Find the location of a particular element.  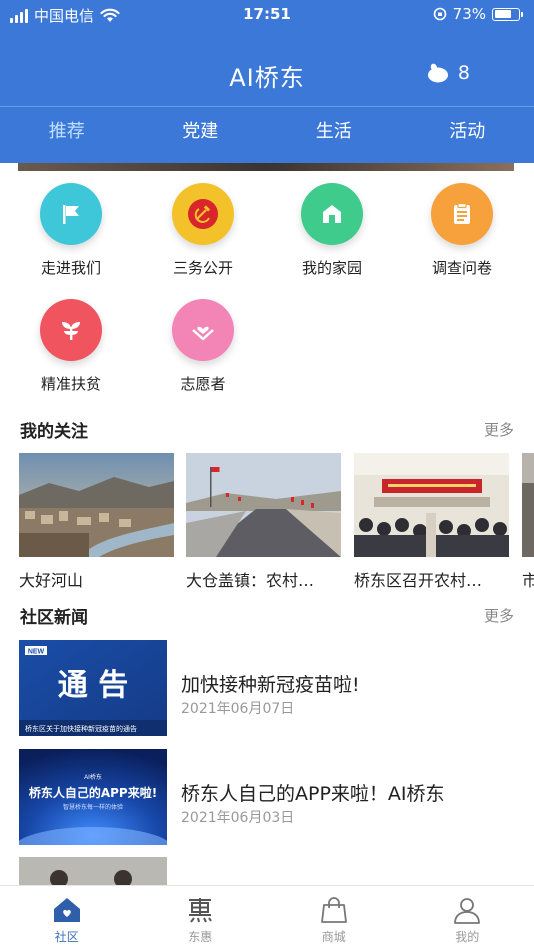

grid-label: 我的家园 is located at coordinates (331, 268).